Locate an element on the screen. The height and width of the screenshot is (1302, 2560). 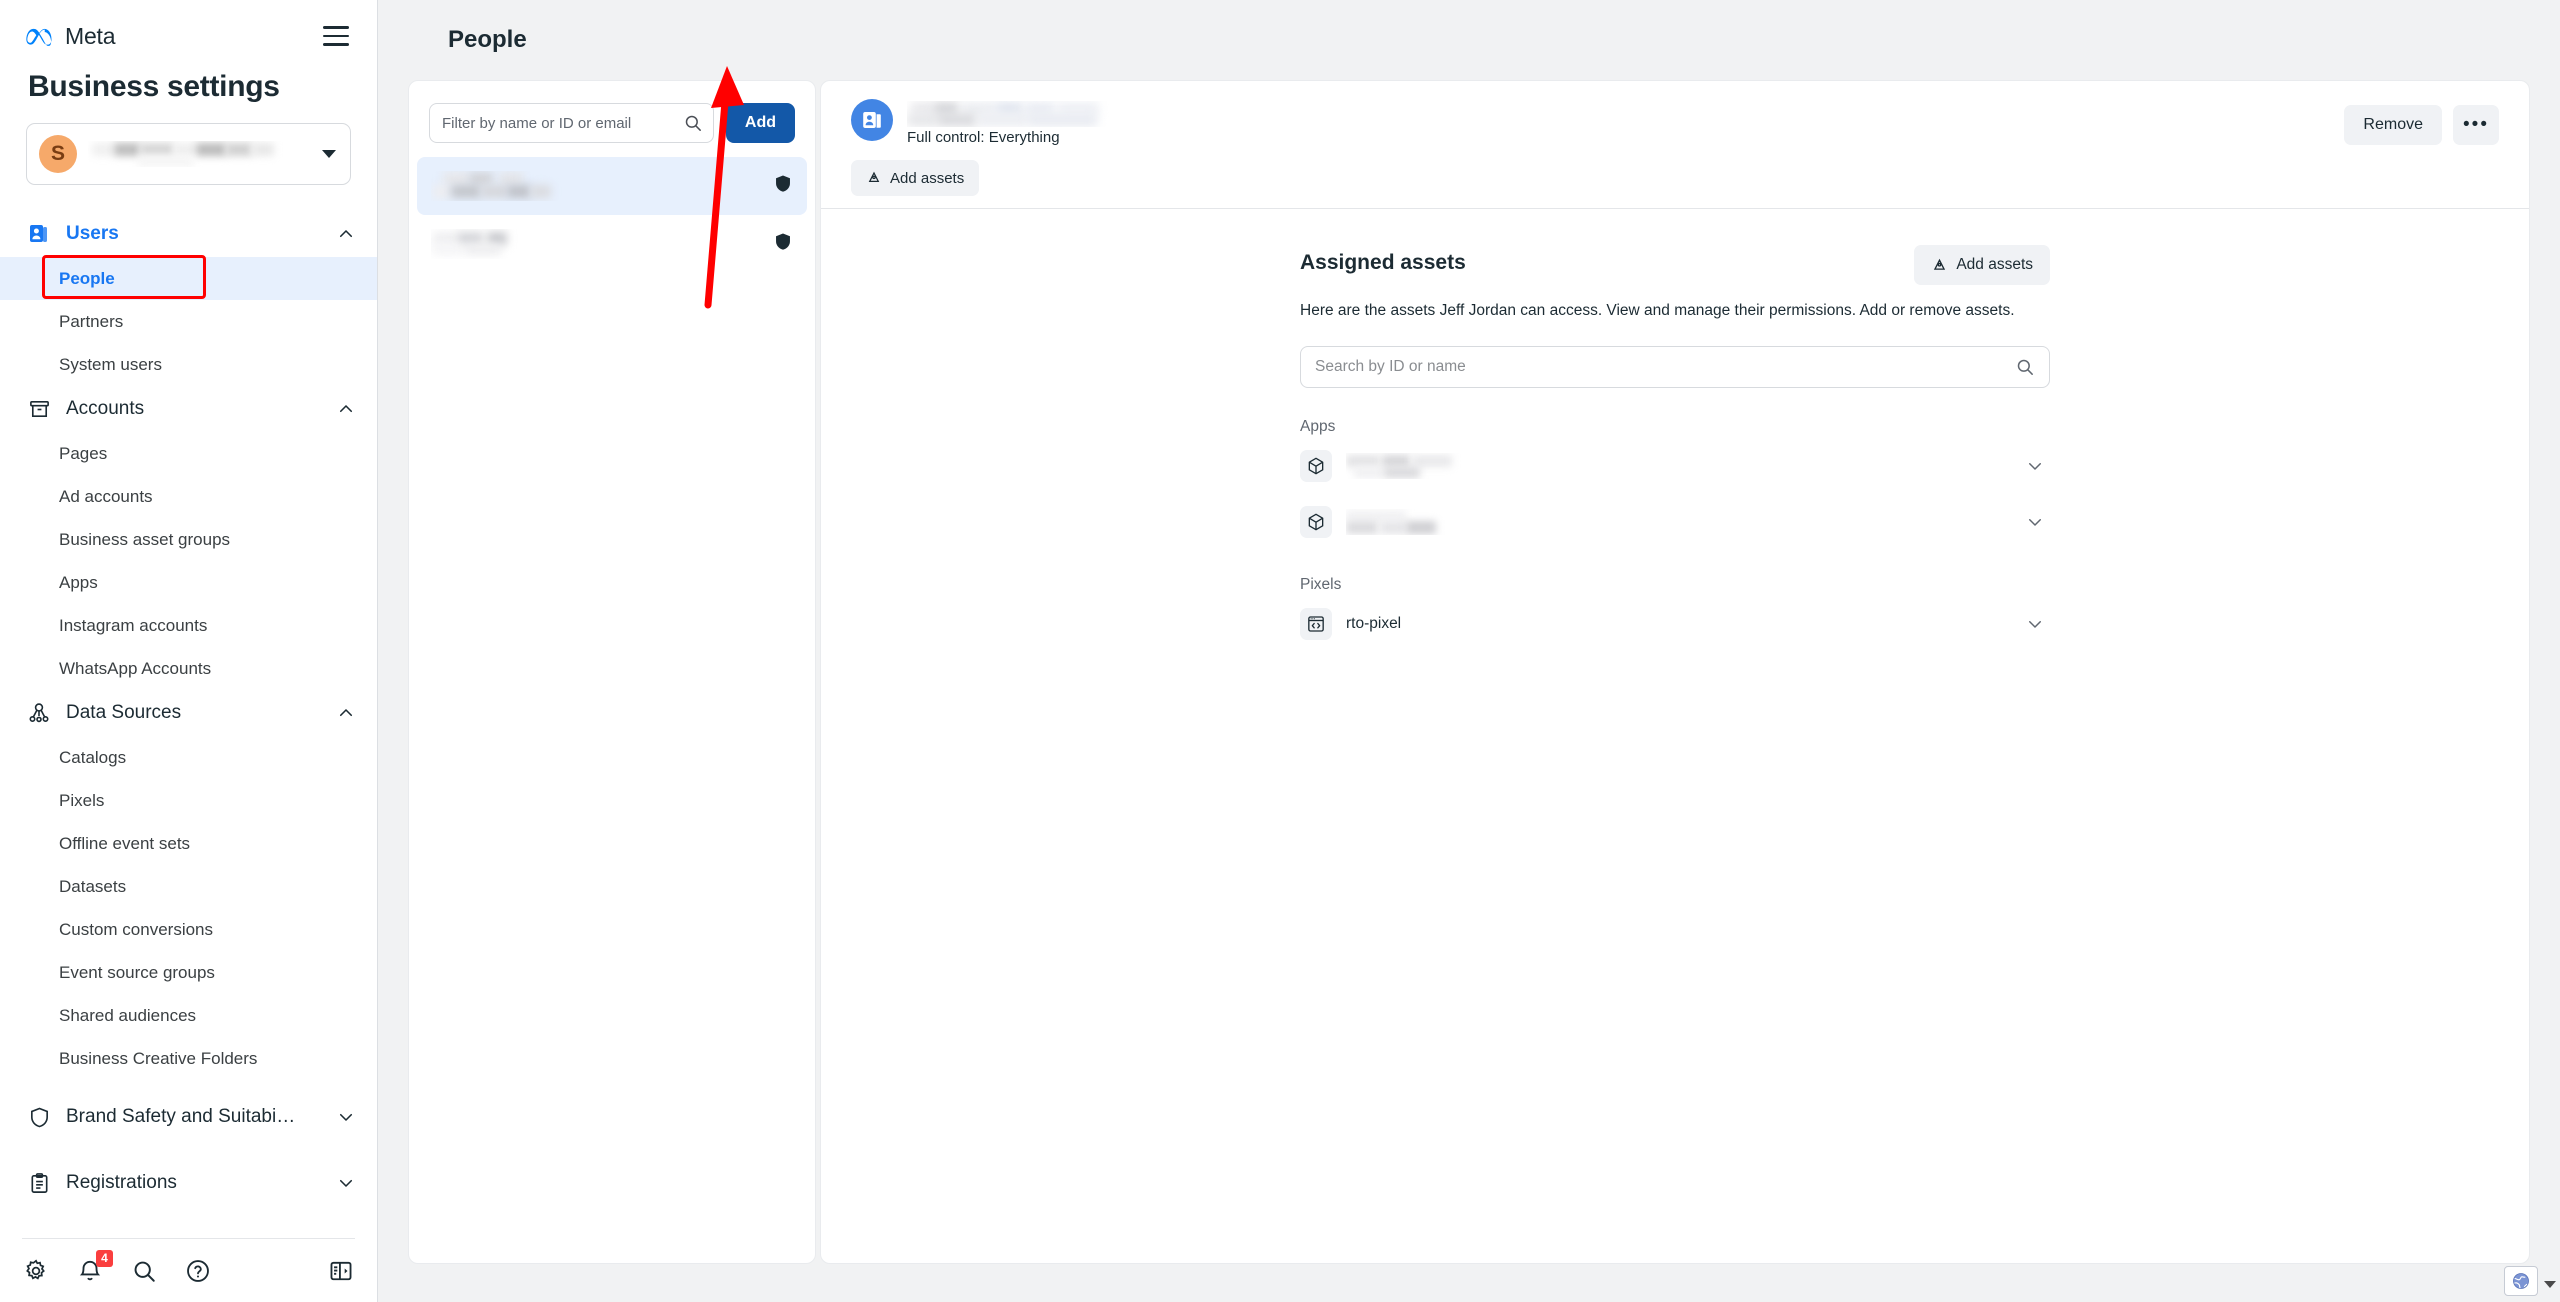
sidebar-group-data-sources: Data Sources is located at coordinates (188, 713).